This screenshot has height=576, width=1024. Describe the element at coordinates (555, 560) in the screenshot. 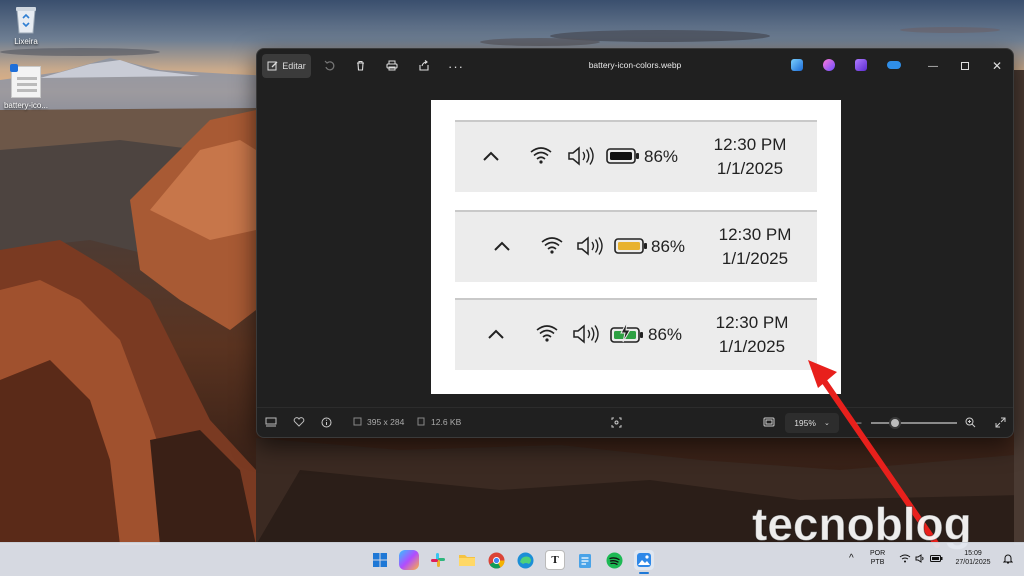

I see `typora-icon: T` at that location.